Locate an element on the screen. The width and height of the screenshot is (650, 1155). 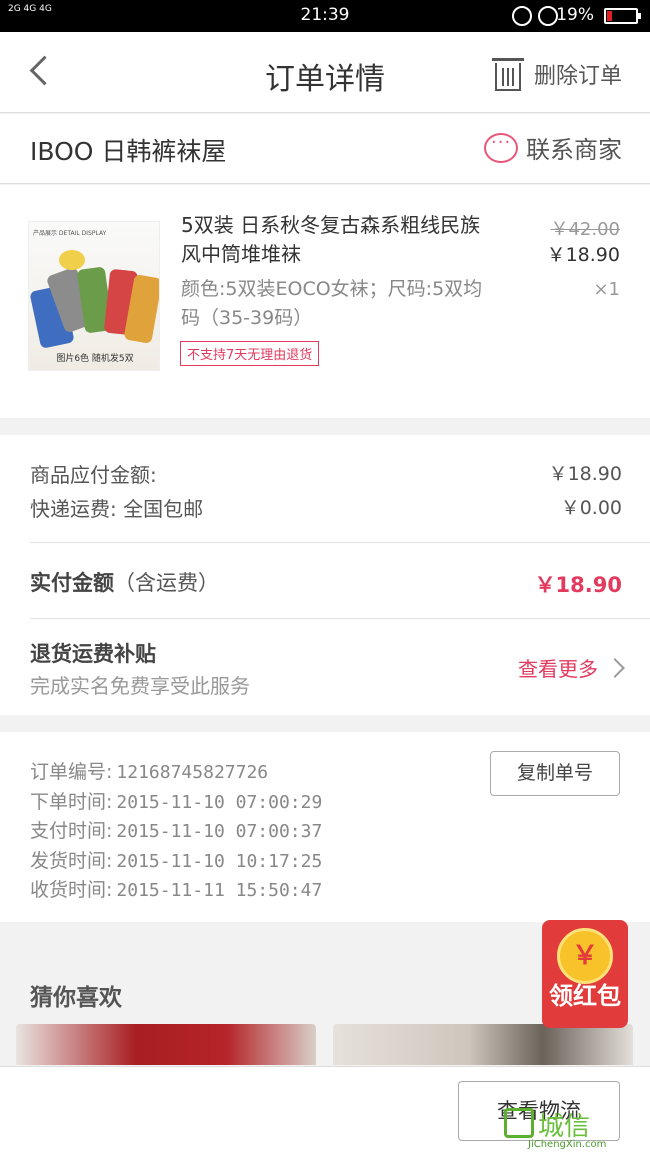
receive-time-row: 收货时间: 2015-11-11 15:50:47 is located at coordinates (176, 888).